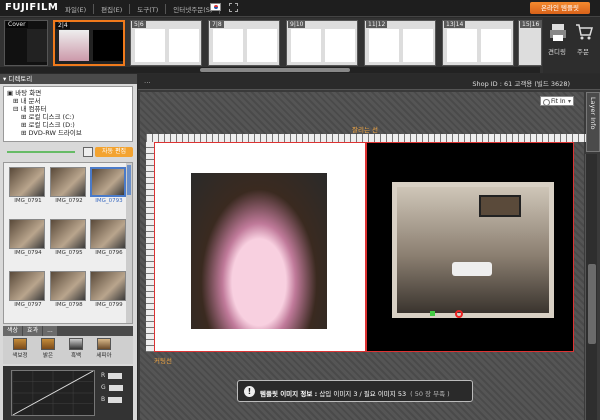  I want to click on page-thumb-selected: 2|4, so click(89, 43).